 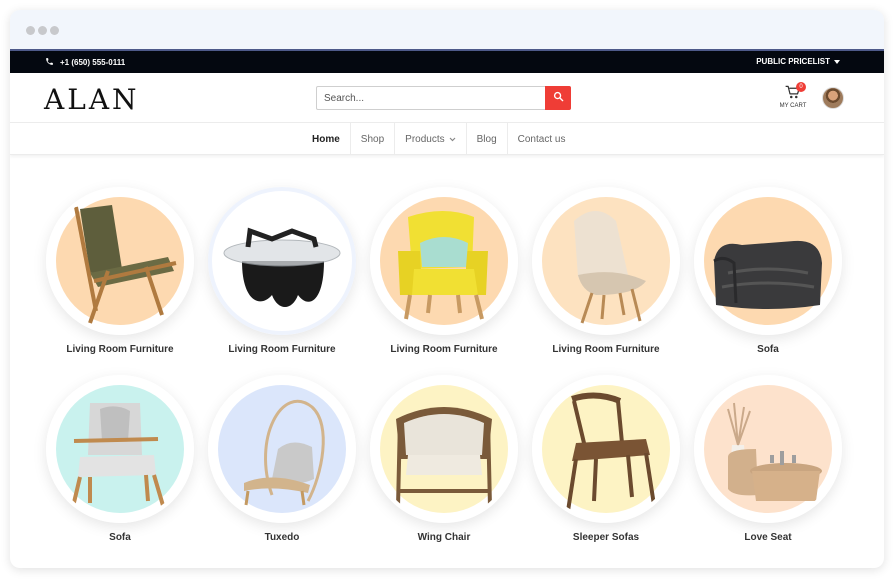 What do you see at coordinates (793, 106) in the screenshot?
I see `cart-label: MY CART` at bounding box center [793, 106].